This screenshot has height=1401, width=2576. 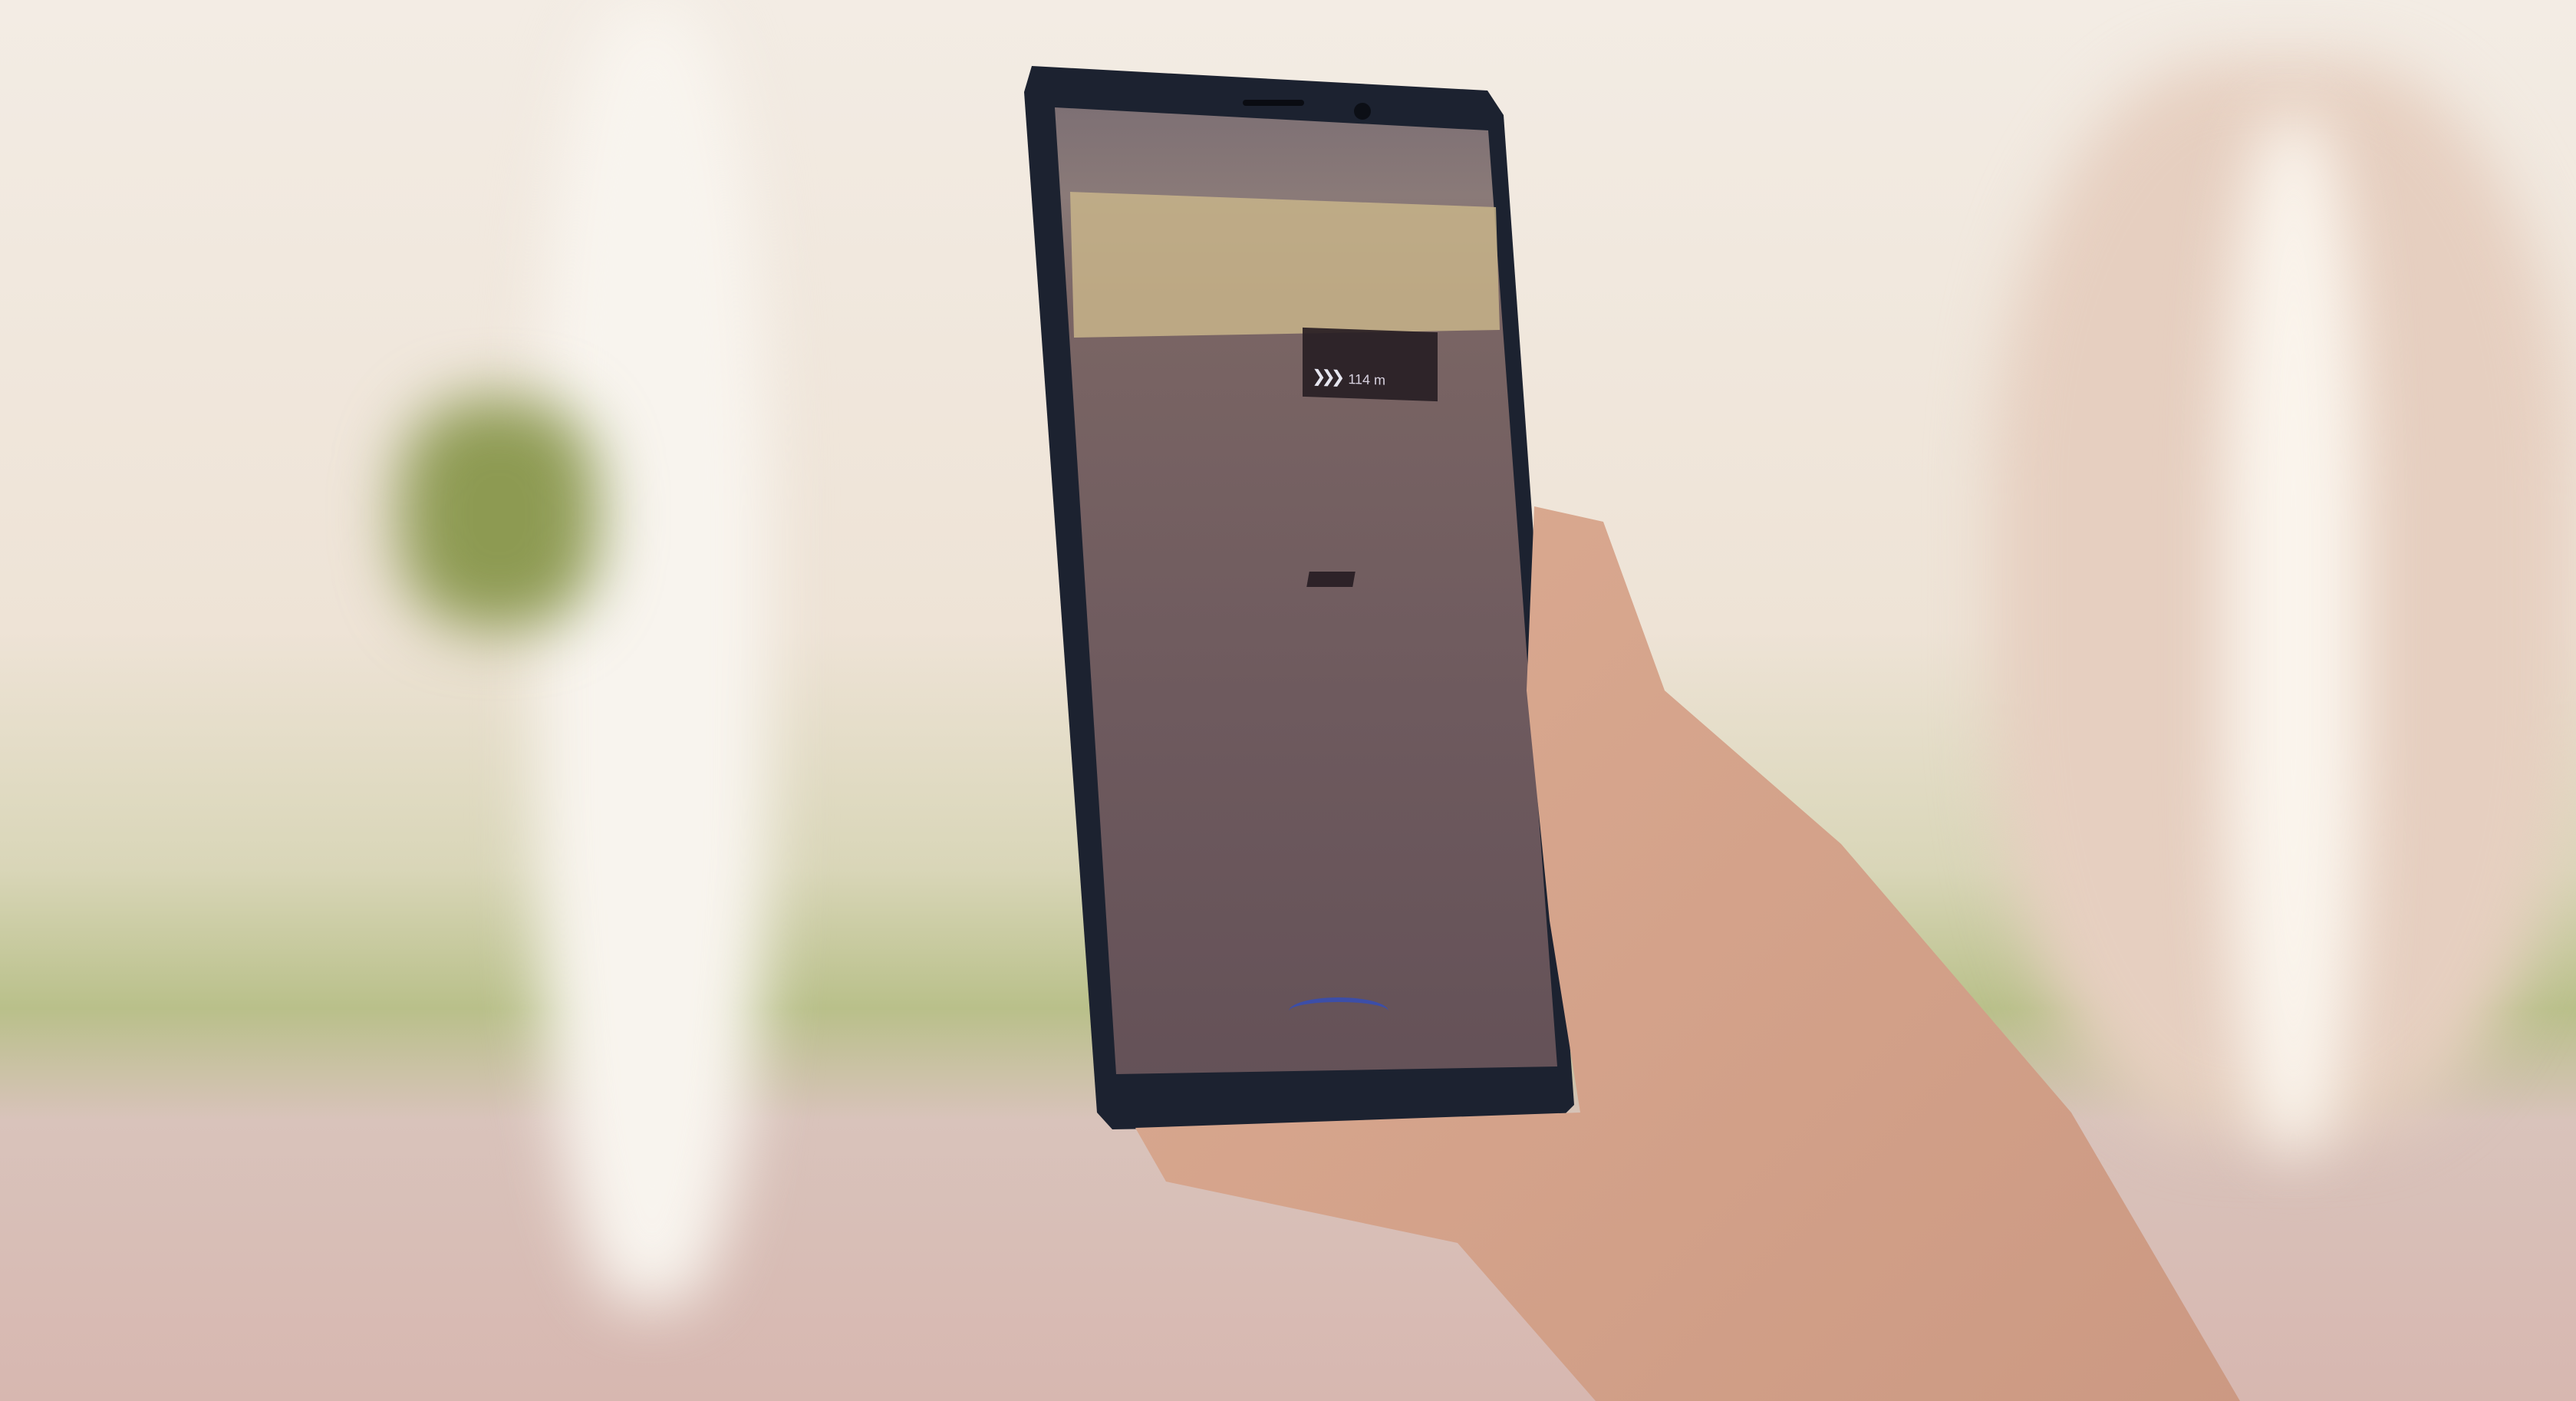 What do you see at coordinates (1370, 364) in the screenshot?
I see `ar-distance-label: ❯❯❯ 114 m` at bounding box center [1370, 364].